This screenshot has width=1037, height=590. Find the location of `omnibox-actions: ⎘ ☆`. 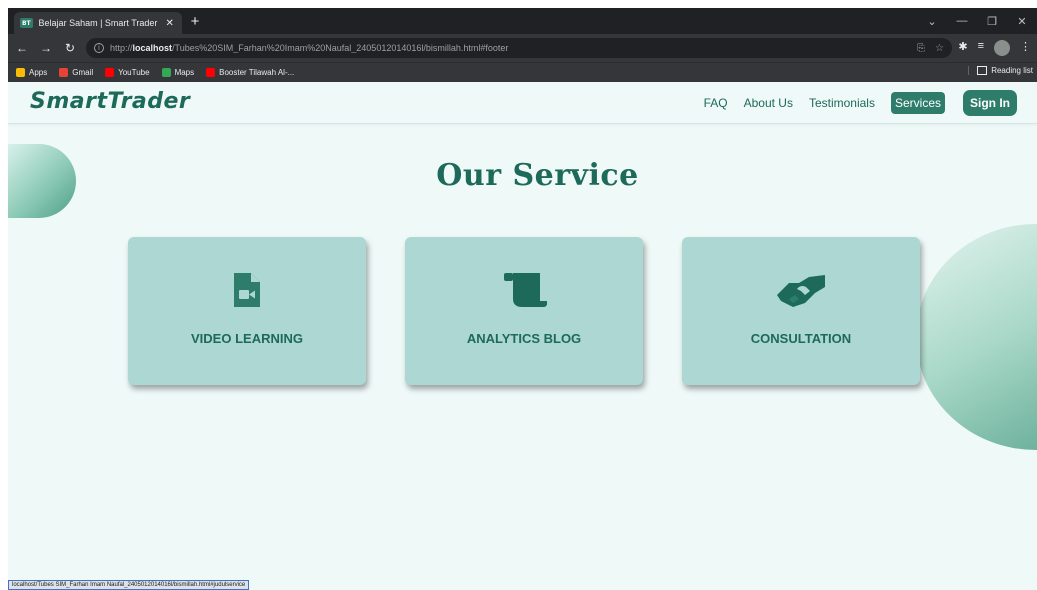

omnibox-actions: ⎘ ☆ is located at coordinates (930, 48).